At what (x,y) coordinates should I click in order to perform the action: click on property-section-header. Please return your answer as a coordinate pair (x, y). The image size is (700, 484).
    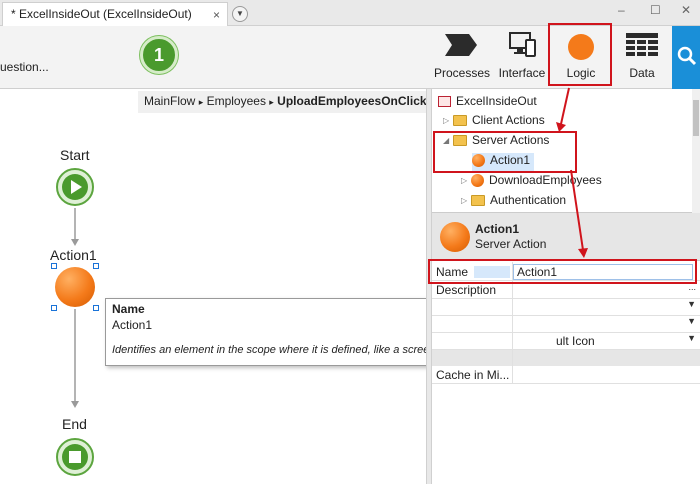
    Looking at the image, I should click on (566, 358).